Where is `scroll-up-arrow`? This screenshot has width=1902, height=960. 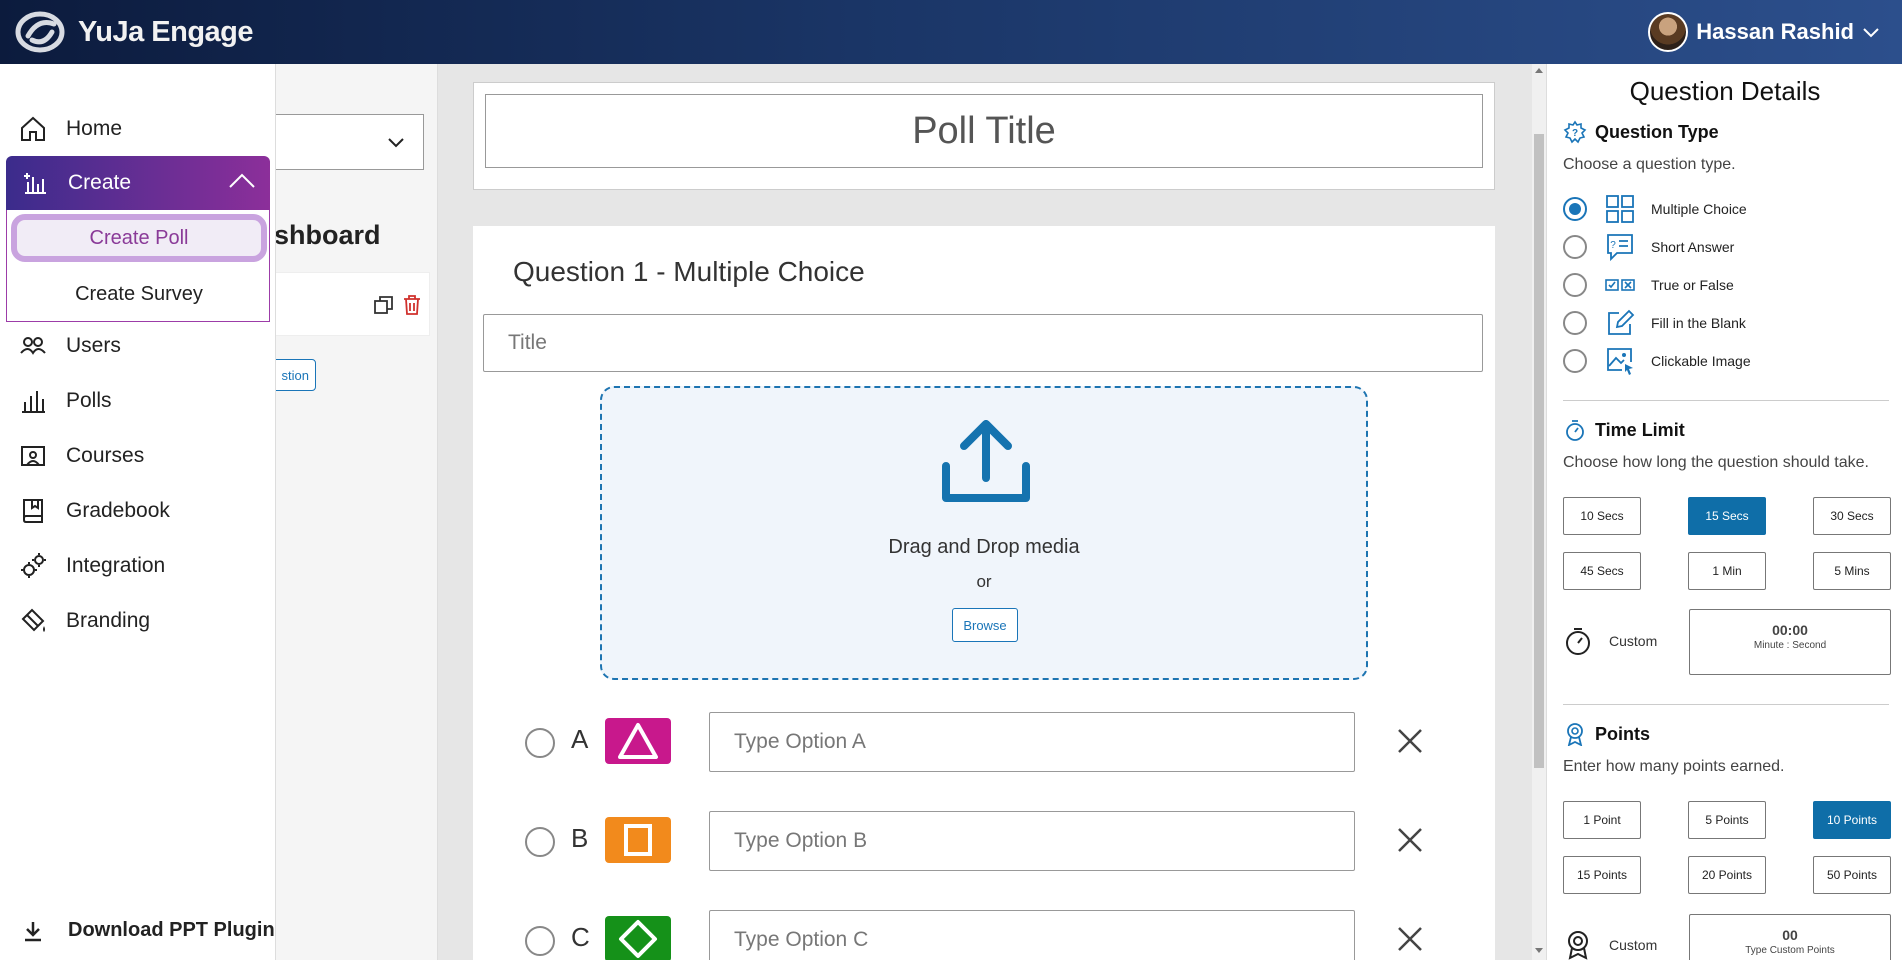
scroll-up-arrow is located at coordinates (1539, 70).